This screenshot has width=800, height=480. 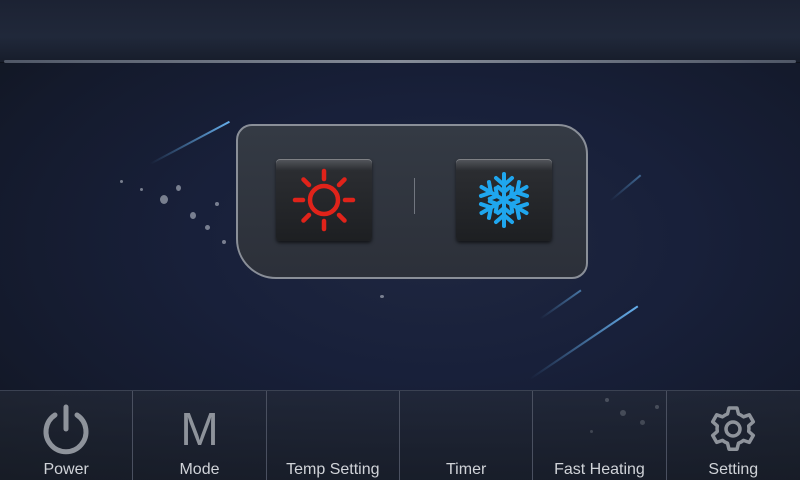 I want to click on mode-button: M Mode, so click(x=200, y=435).